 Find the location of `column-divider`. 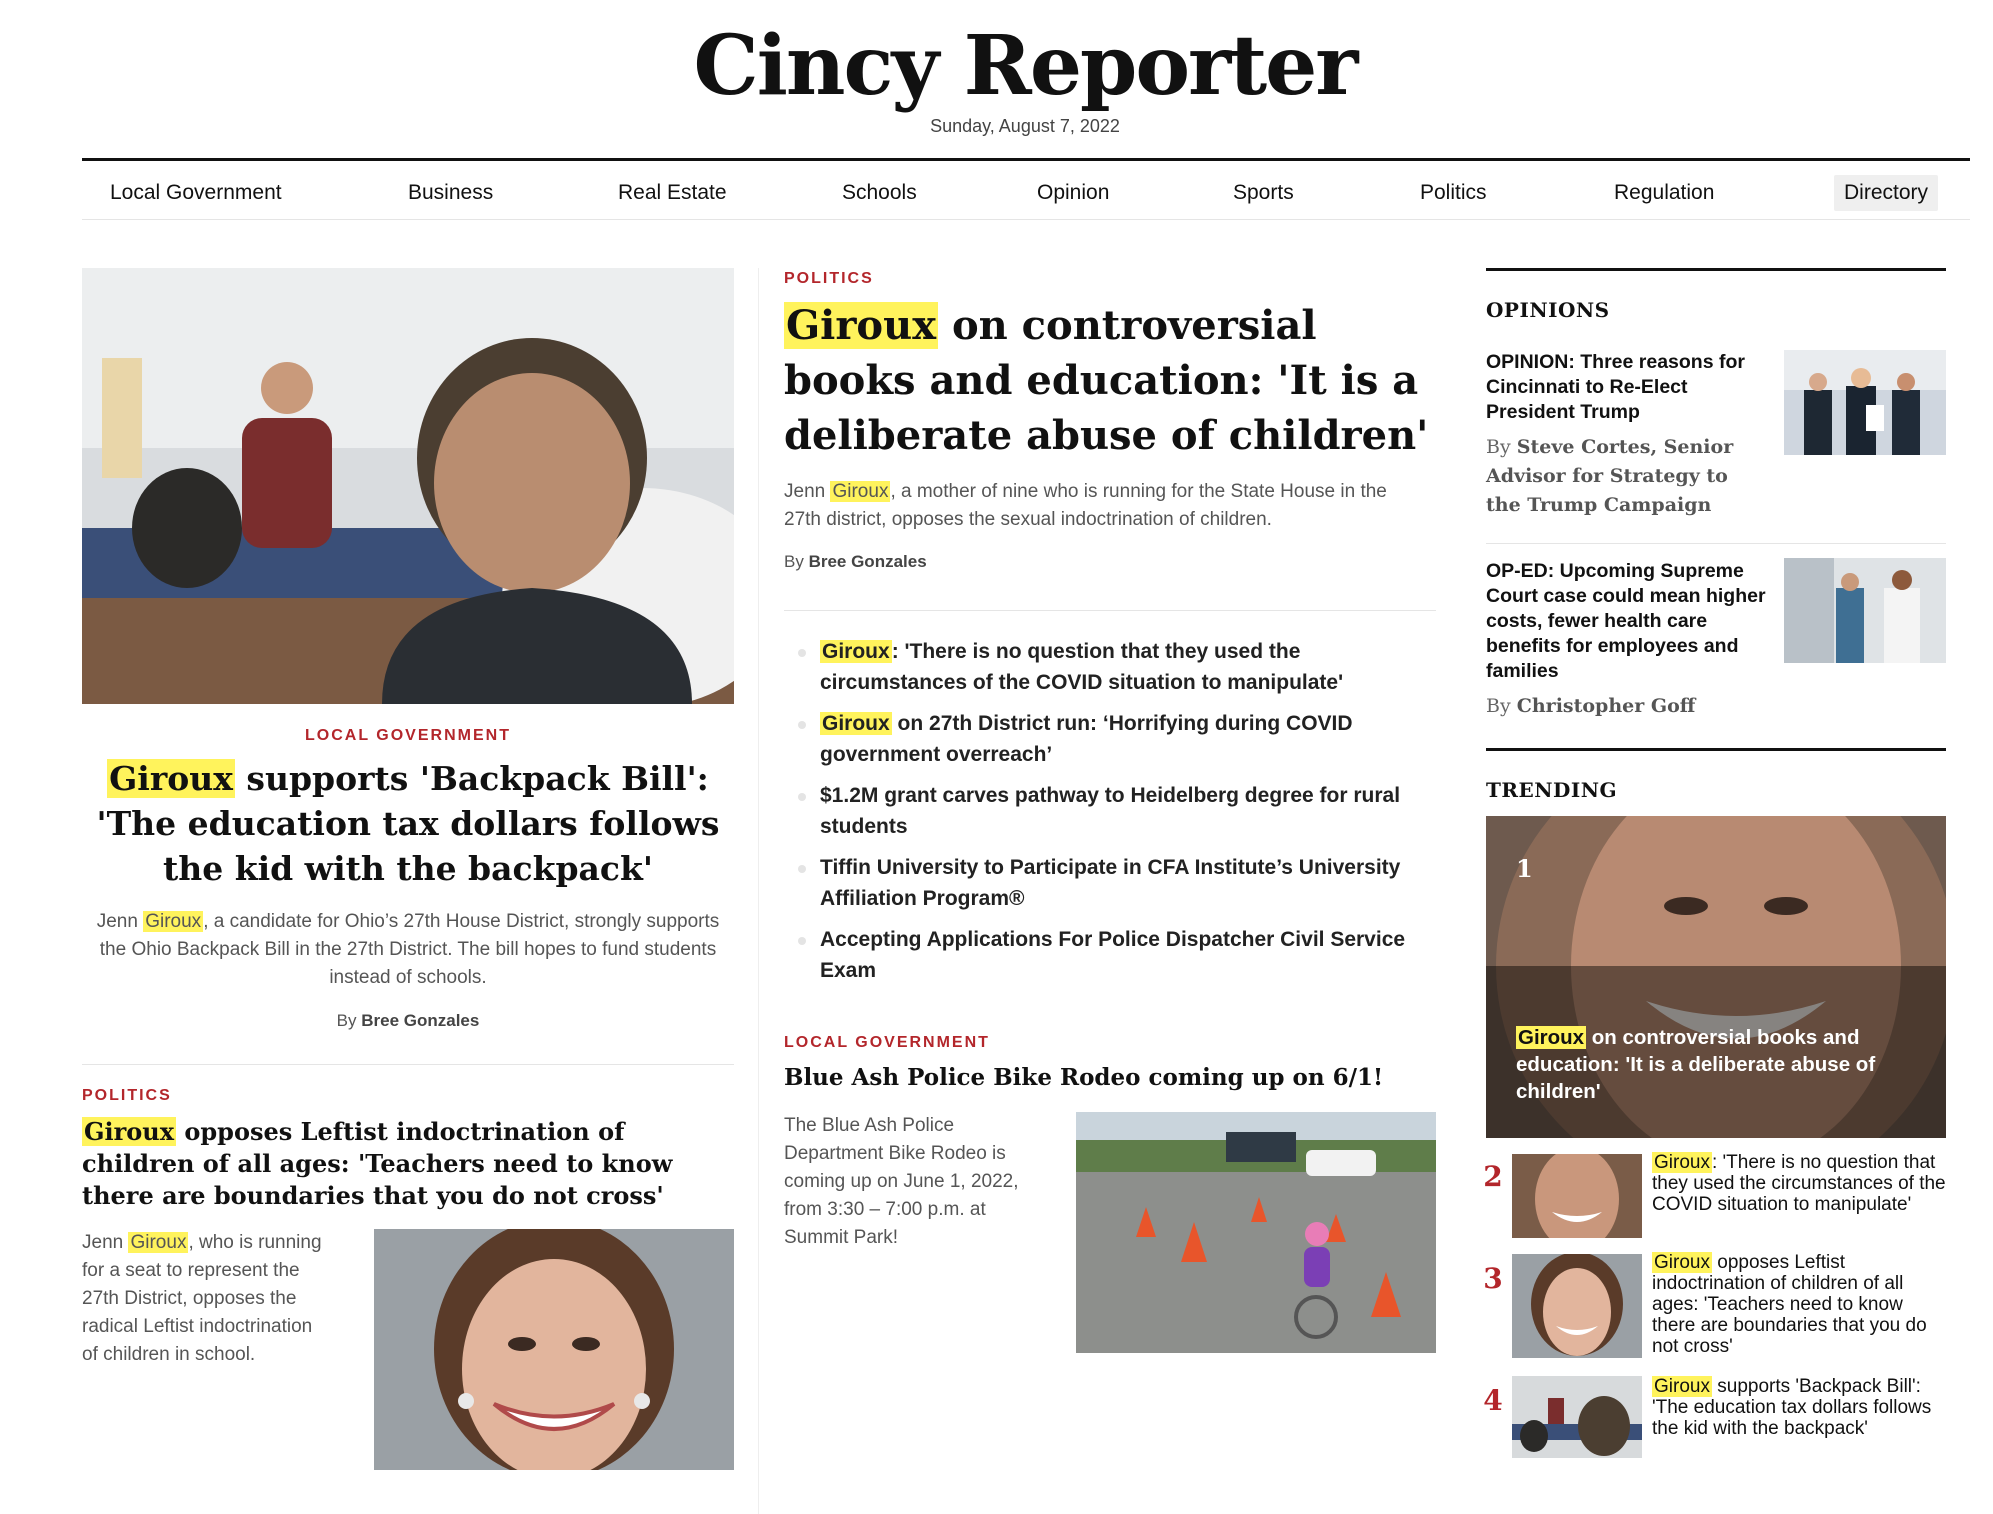

column-divider is located at coordinates (758, 891).